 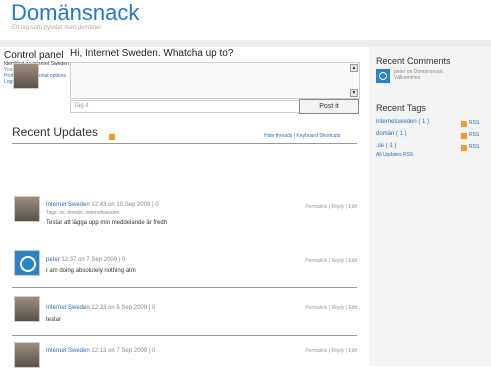 I want to click on scroll-down-arrow-icon: ▼, so click(x=354, y=93).